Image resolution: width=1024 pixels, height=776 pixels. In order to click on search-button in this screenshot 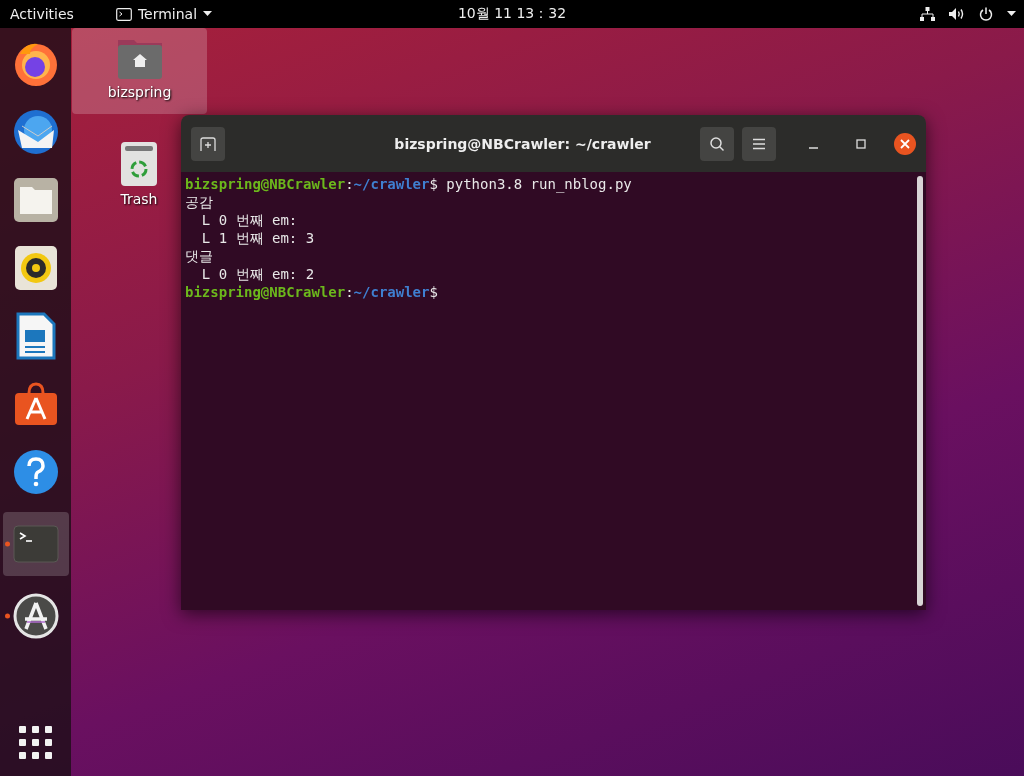, I will do `click(717, 143)`.